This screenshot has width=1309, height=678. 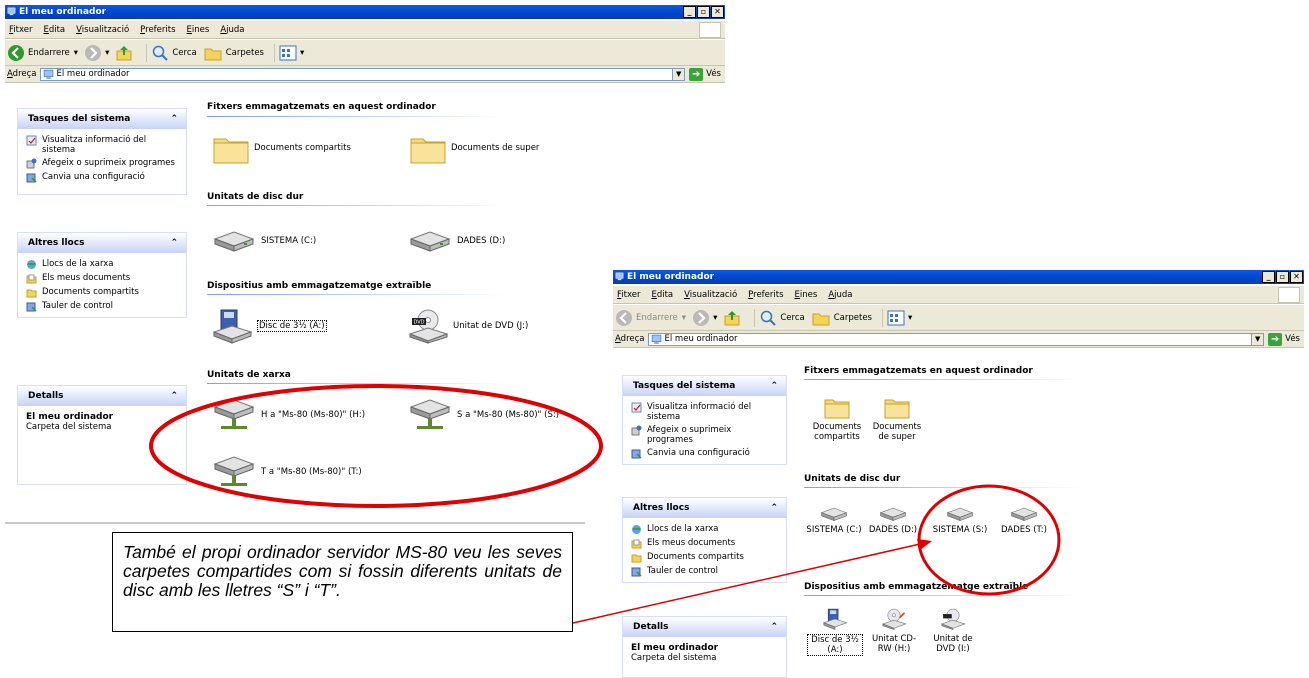 What do you see at coordinates (1024, 520) in the screenshot?
I see `drive-t: DADES (T:)` at bounding box center [1024, 520].